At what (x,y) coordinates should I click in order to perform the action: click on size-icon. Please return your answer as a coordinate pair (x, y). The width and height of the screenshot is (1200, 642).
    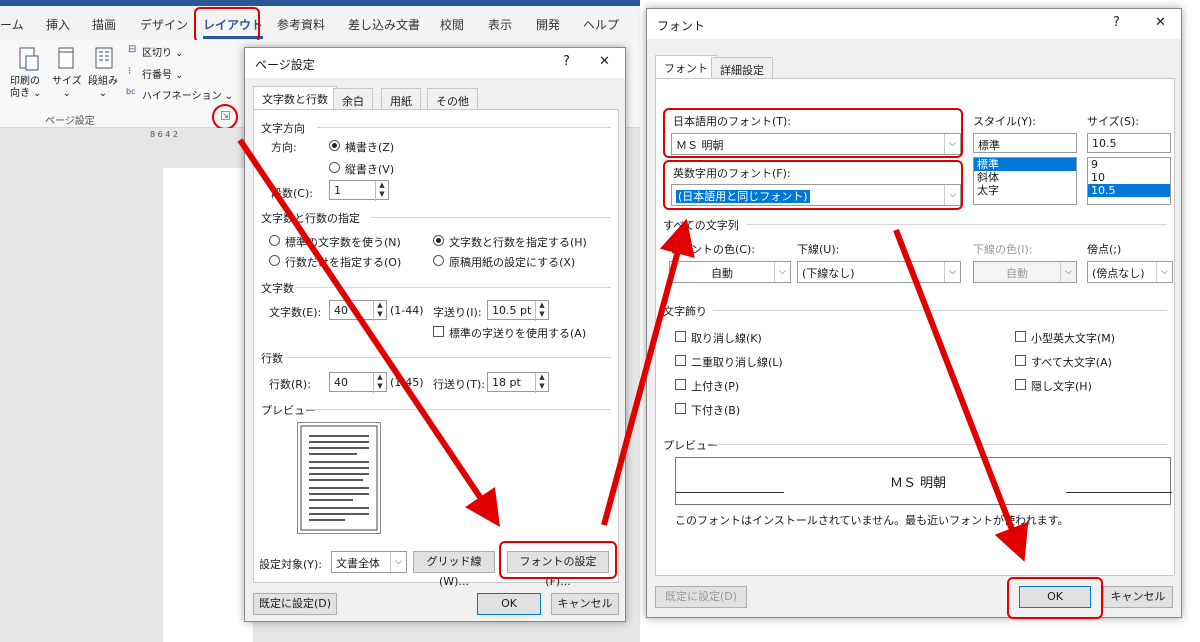
    Looking at the image, I should click on (66, 58).